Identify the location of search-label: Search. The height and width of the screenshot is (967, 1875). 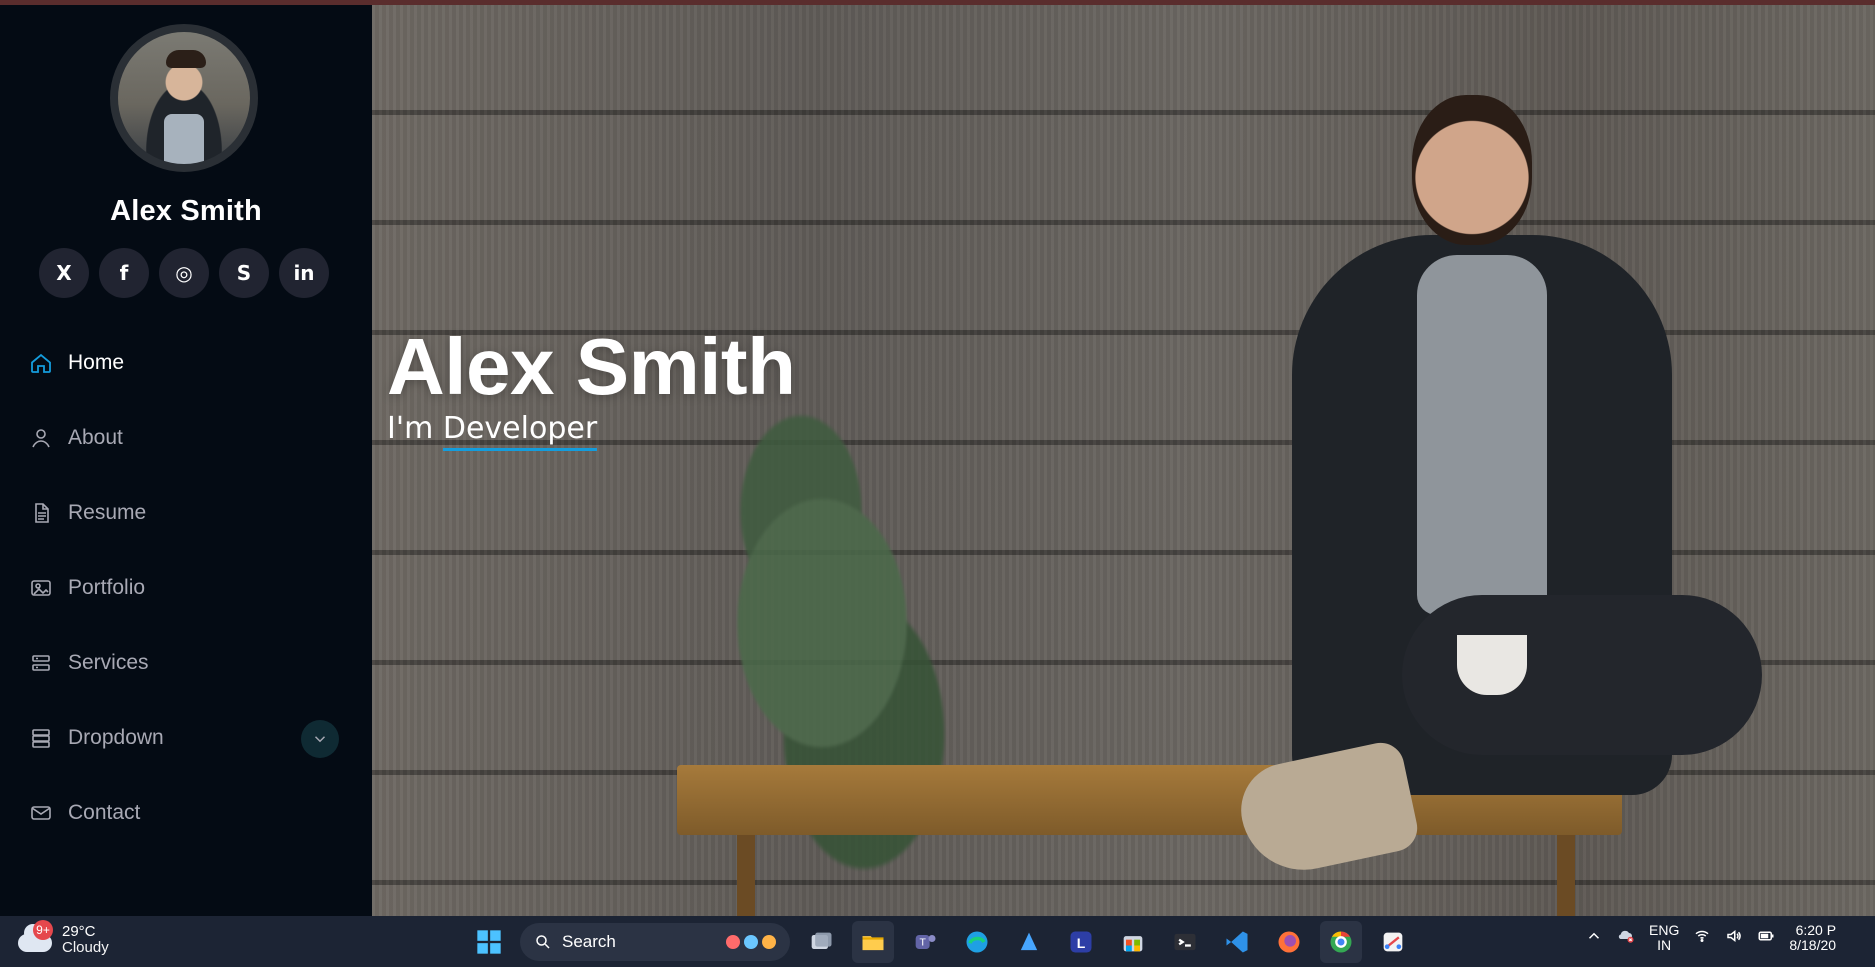
(589, 941).